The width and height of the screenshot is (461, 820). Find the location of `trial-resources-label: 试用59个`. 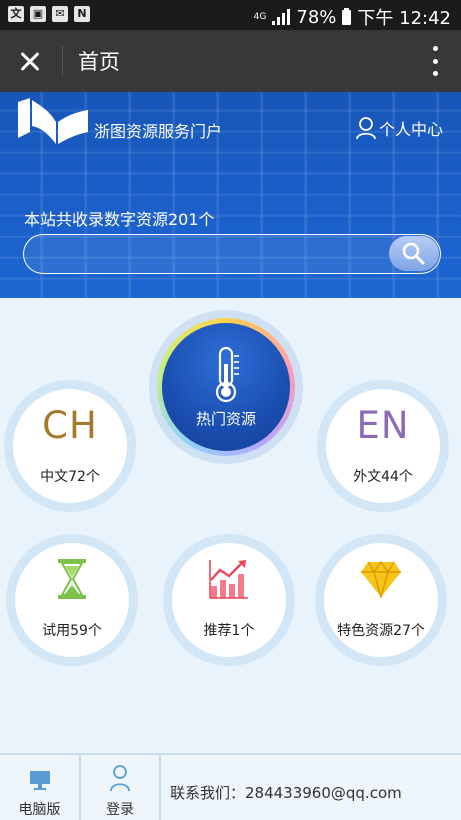

trial-resources-label: 试用59个 is located at coordinates (72, 631).